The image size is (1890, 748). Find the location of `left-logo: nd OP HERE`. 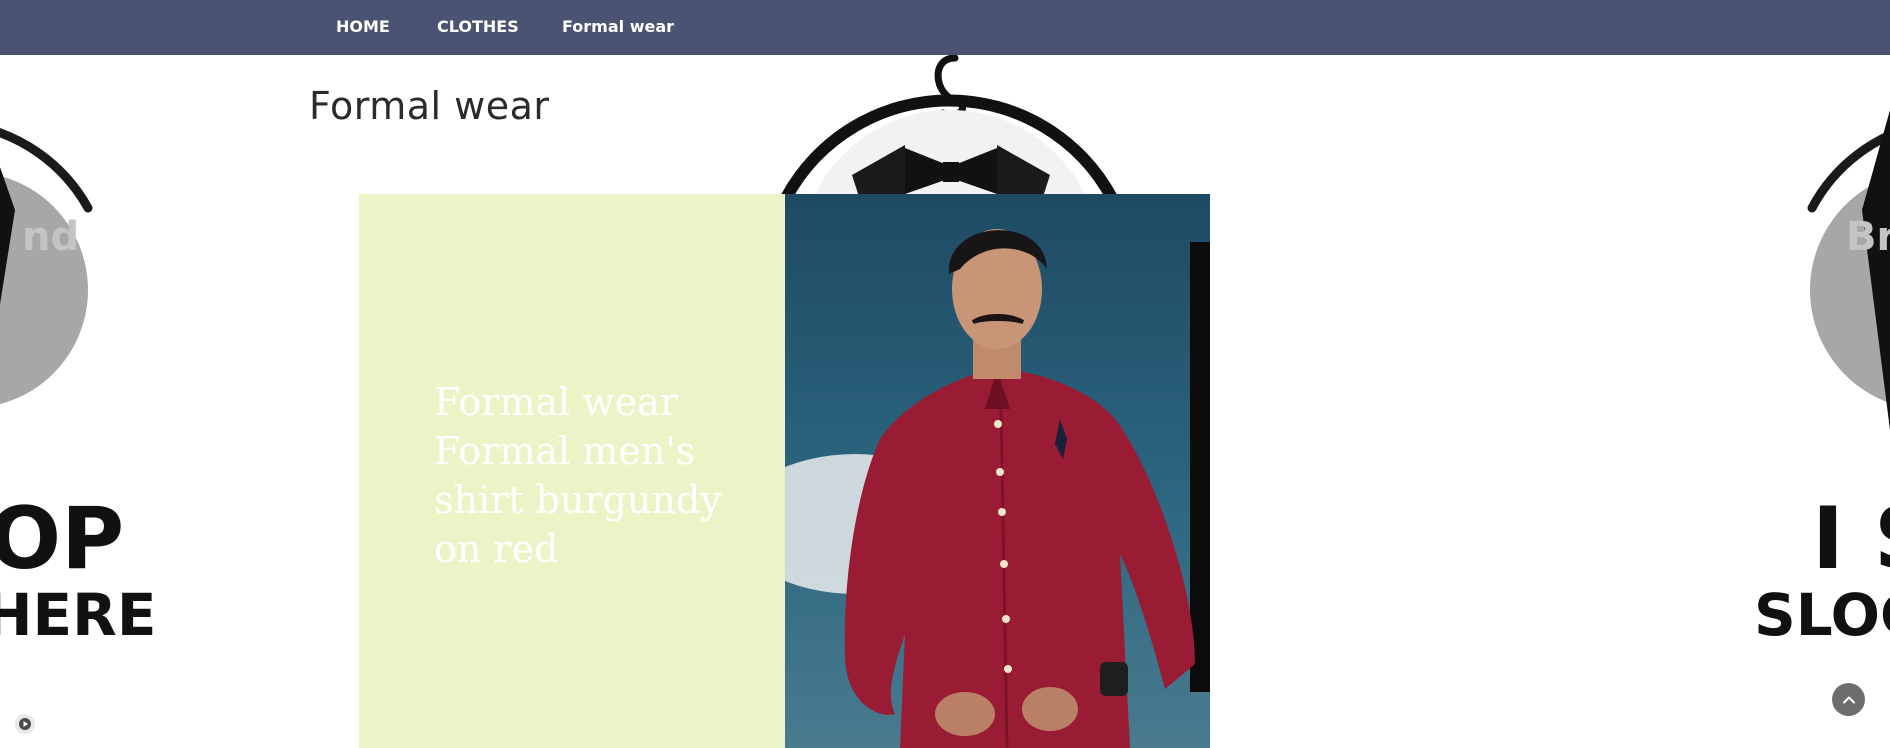

left-logo: nd OP HERE is located at coordinates (78, 388).